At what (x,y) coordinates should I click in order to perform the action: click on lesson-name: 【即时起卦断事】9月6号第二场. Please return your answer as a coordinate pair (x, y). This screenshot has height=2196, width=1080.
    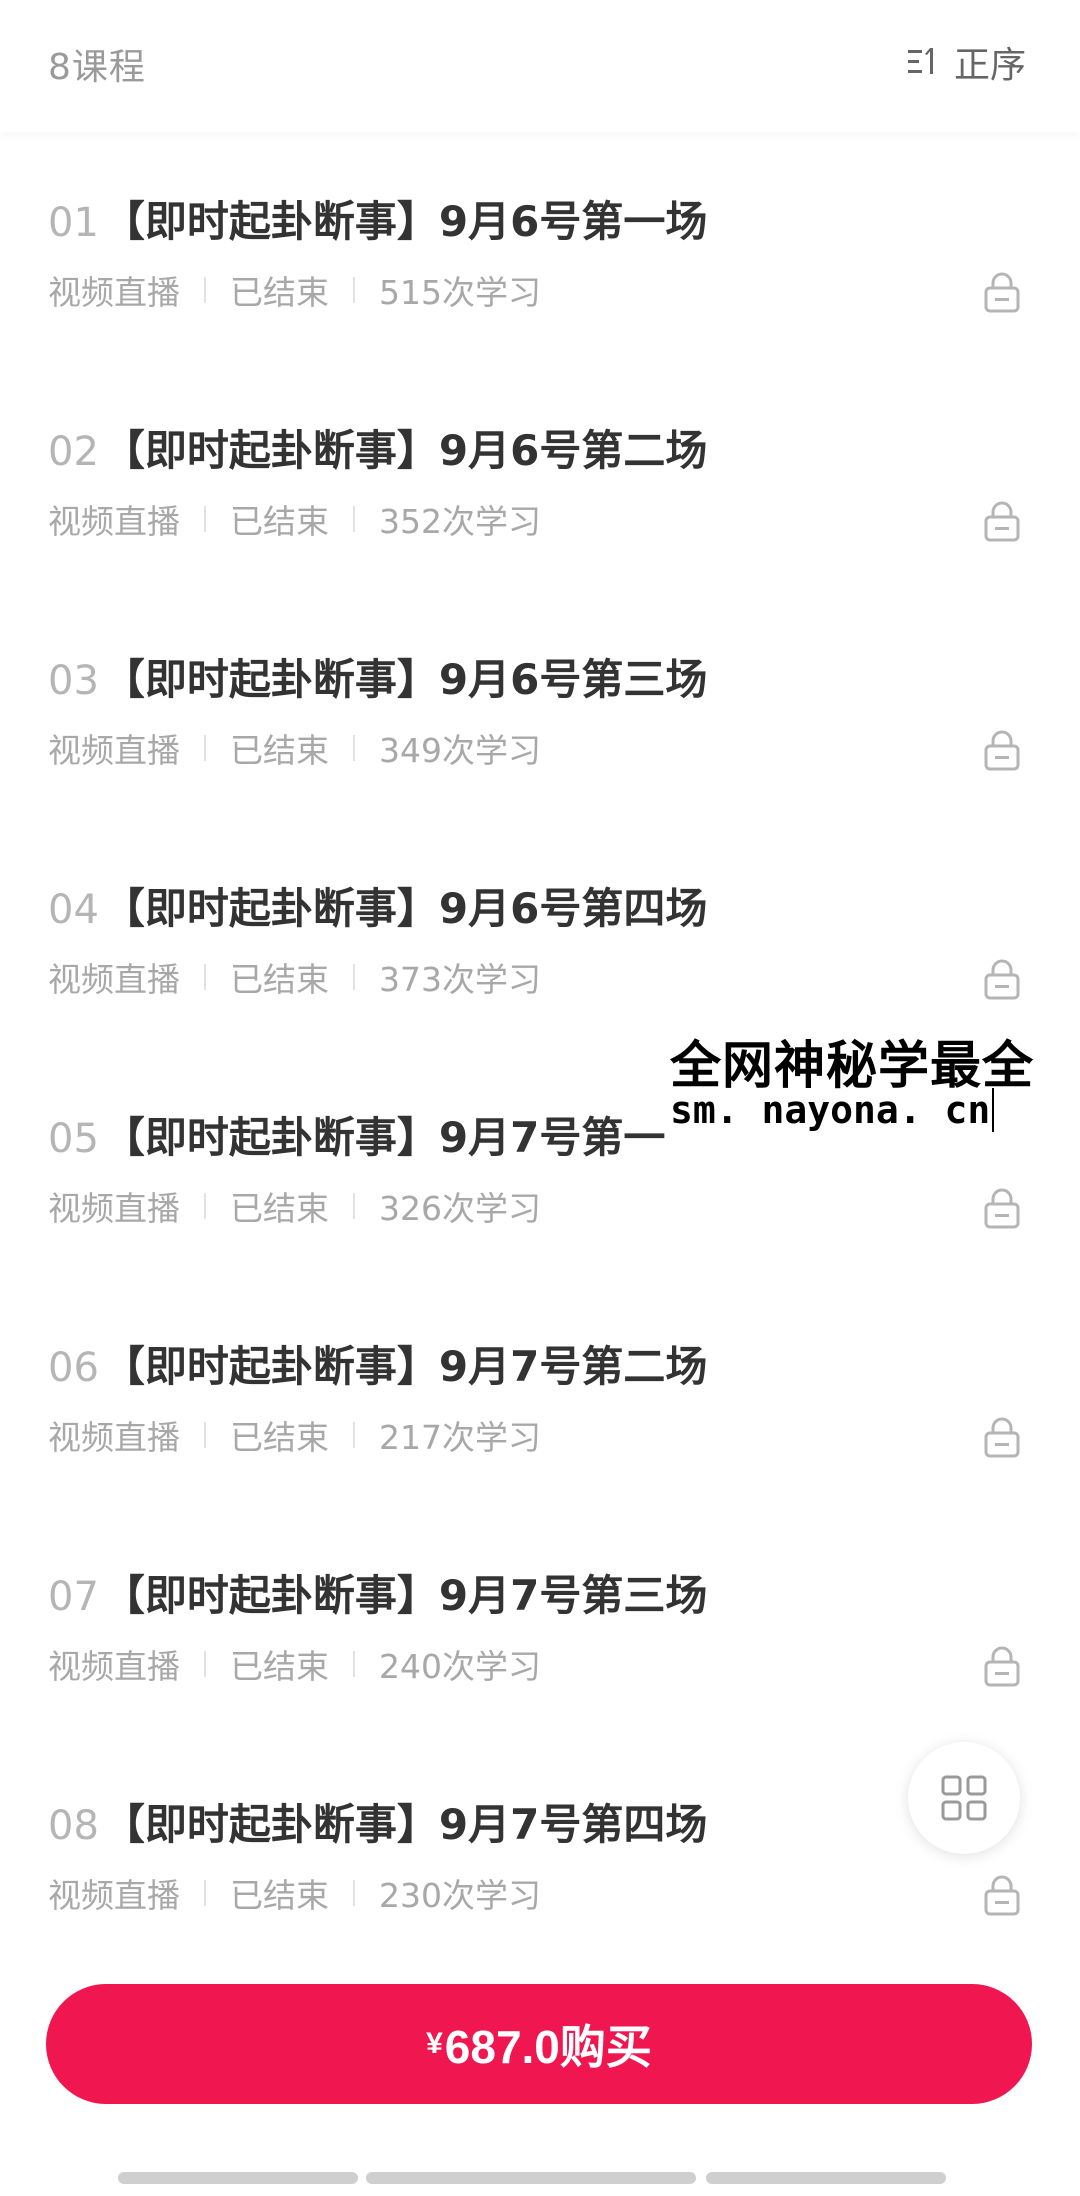
    Looking at the image, I should click on (405, 450).